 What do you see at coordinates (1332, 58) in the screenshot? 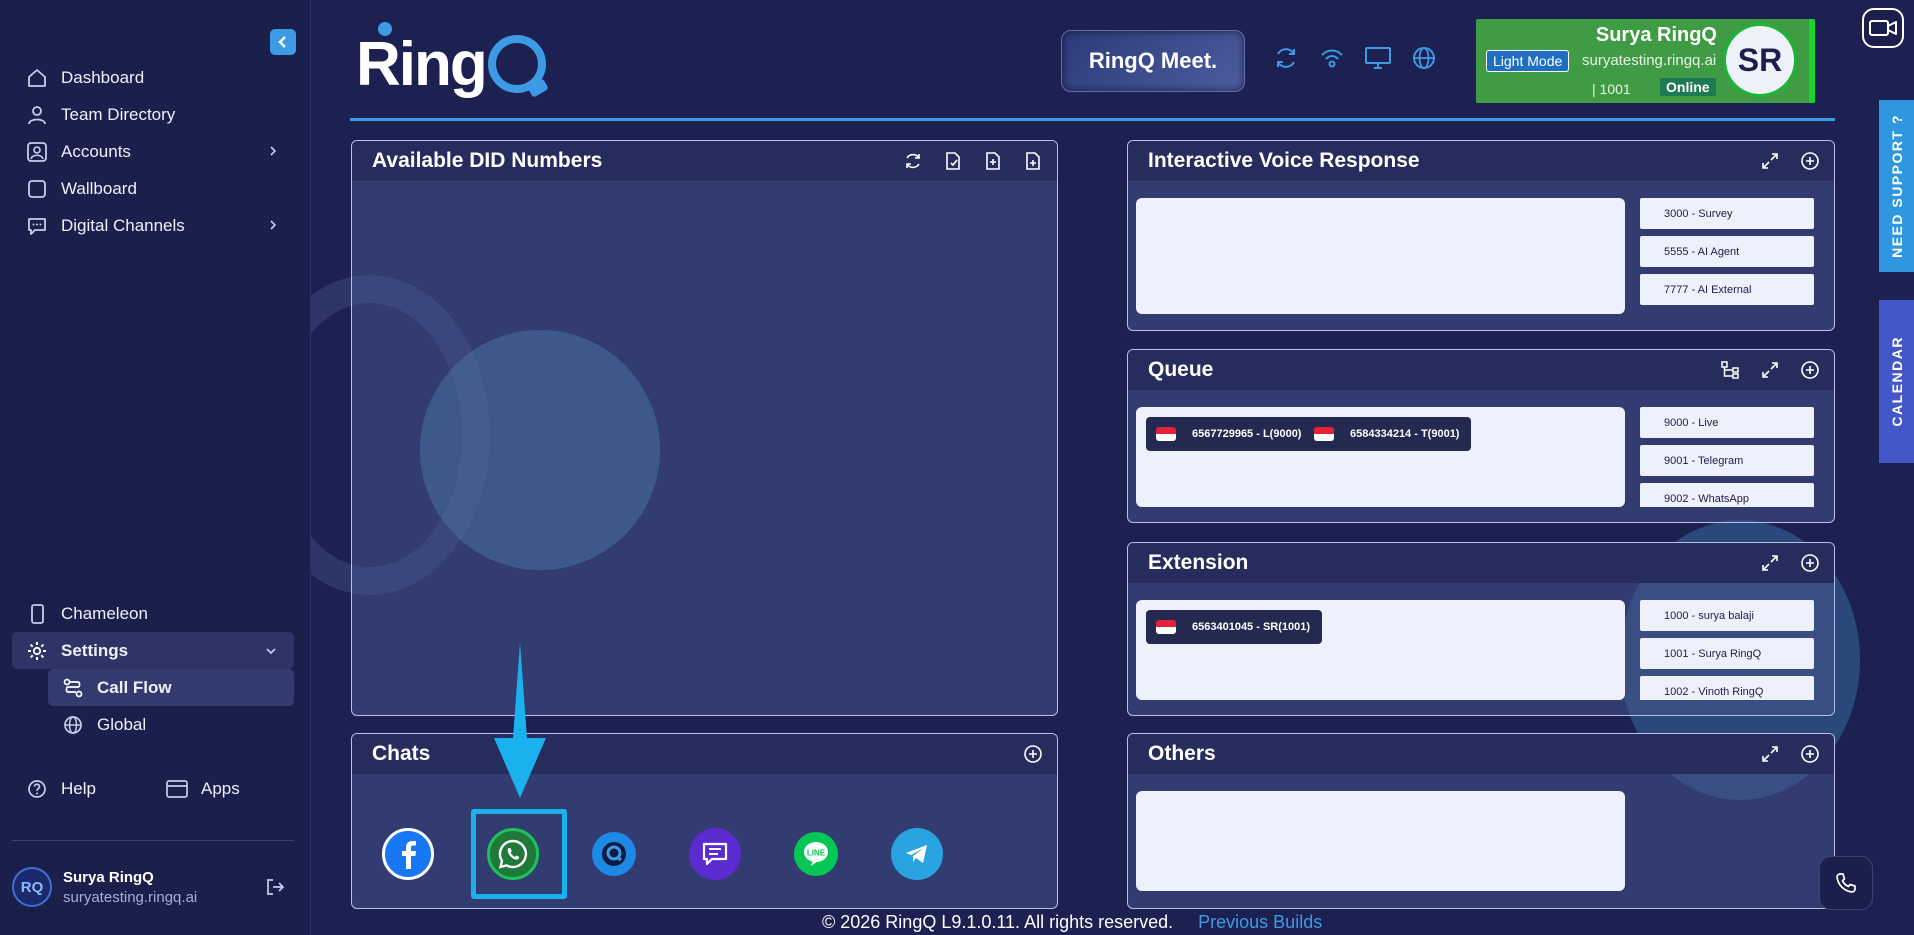
I see `wifi-icon` at bounding box center [1332, 58].